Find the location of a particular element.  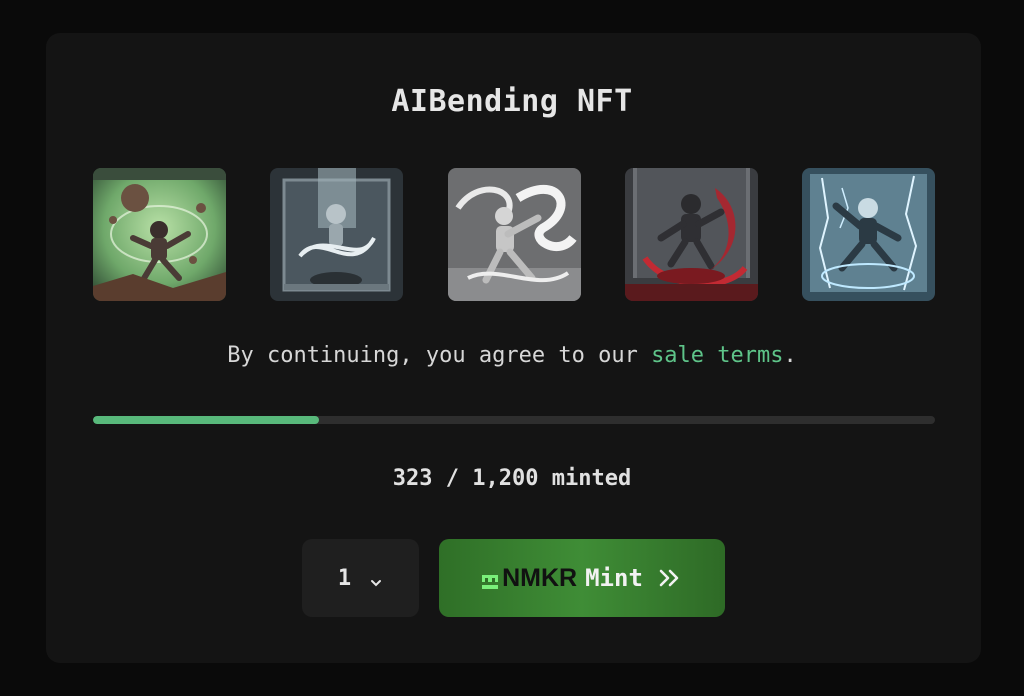

nmkr-logo-icon is located at coordinates (490, 579).